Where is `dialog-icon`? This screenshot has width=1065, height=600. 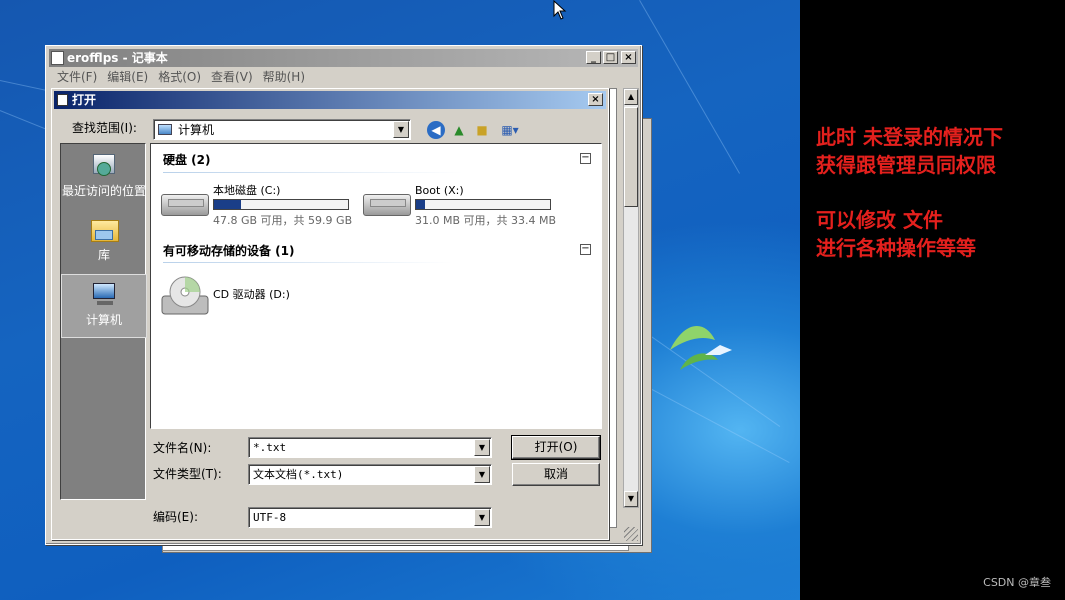
dialog-icon is located at coordinates (62, 100).